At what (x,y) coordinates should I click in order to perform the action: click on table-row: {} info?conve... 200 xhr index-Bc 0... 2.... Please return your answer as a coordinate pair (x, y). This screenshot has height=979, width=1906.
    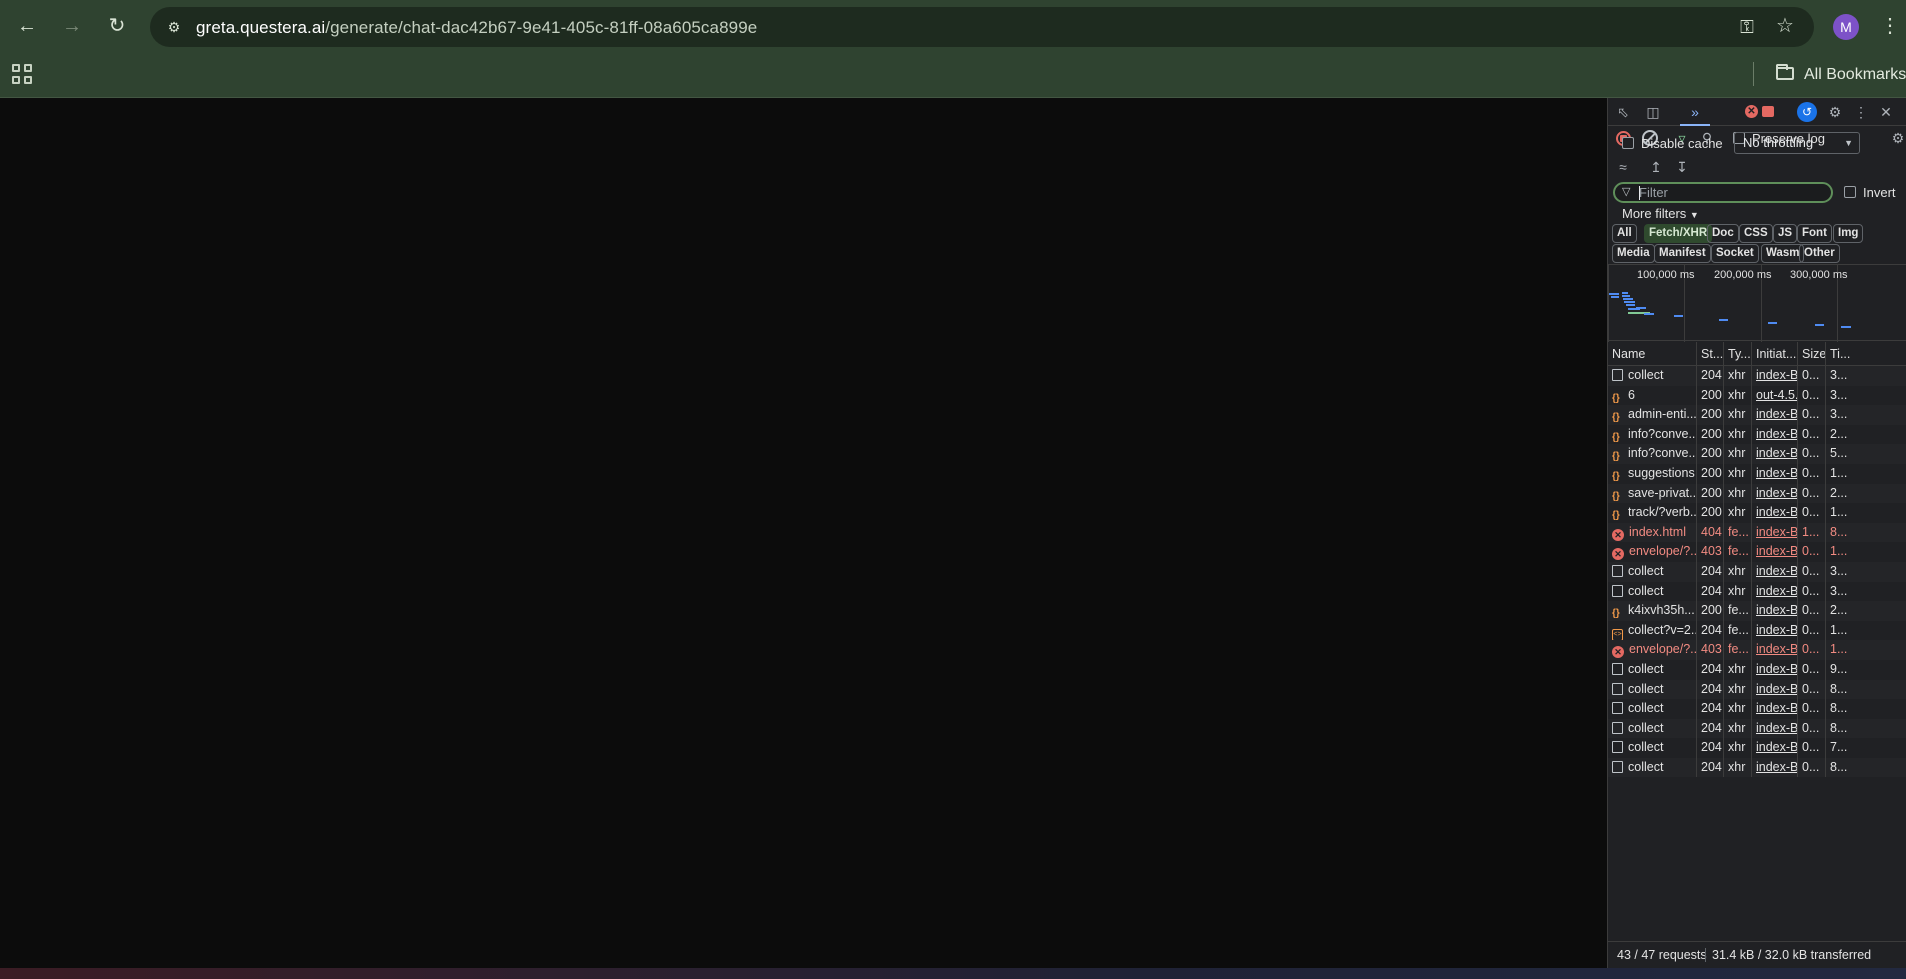
    Looking at the image, I should click on (1757, 434).